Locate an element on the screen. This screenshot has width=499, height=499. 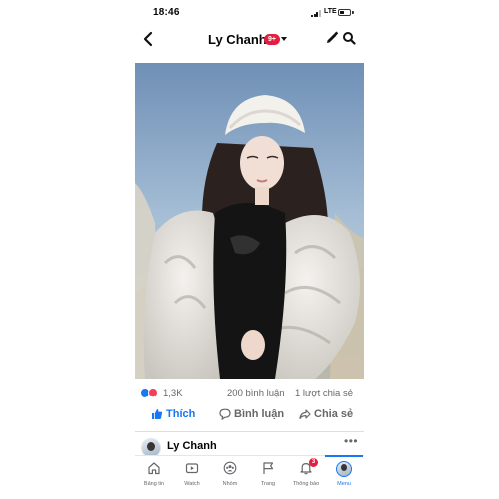
reactions-summary: 1,3K 200 bình luận 1 lượt chia sẻ is located at coordinates (249, 393).